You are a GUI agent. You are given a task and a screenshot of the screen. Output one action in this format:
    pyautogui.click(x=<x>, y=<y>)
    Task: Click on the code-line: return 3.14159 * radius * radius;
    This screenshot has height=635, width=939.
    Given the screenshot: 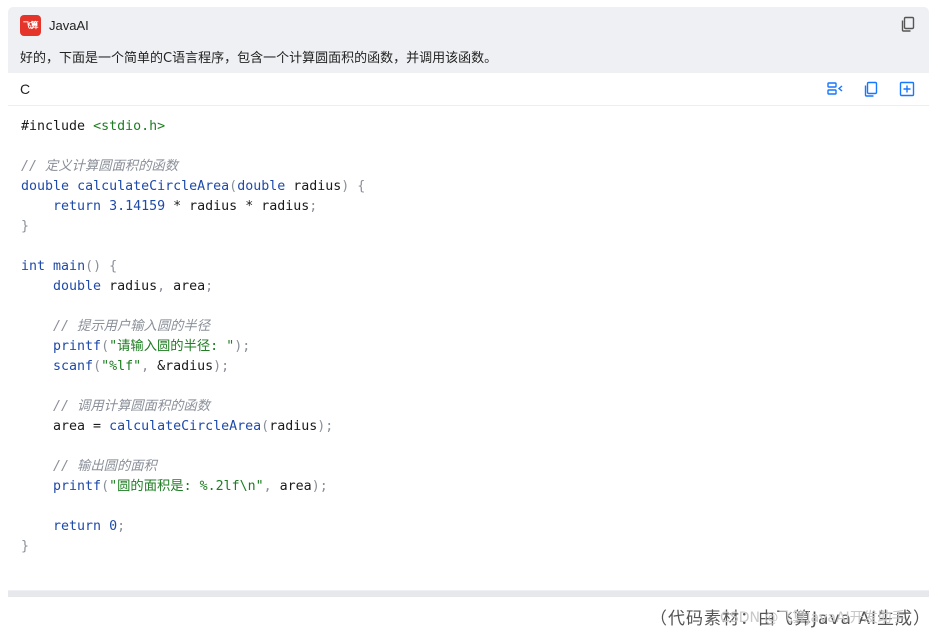 What is the action you would take?
    pyautogui.click(x=193, y=207)
    